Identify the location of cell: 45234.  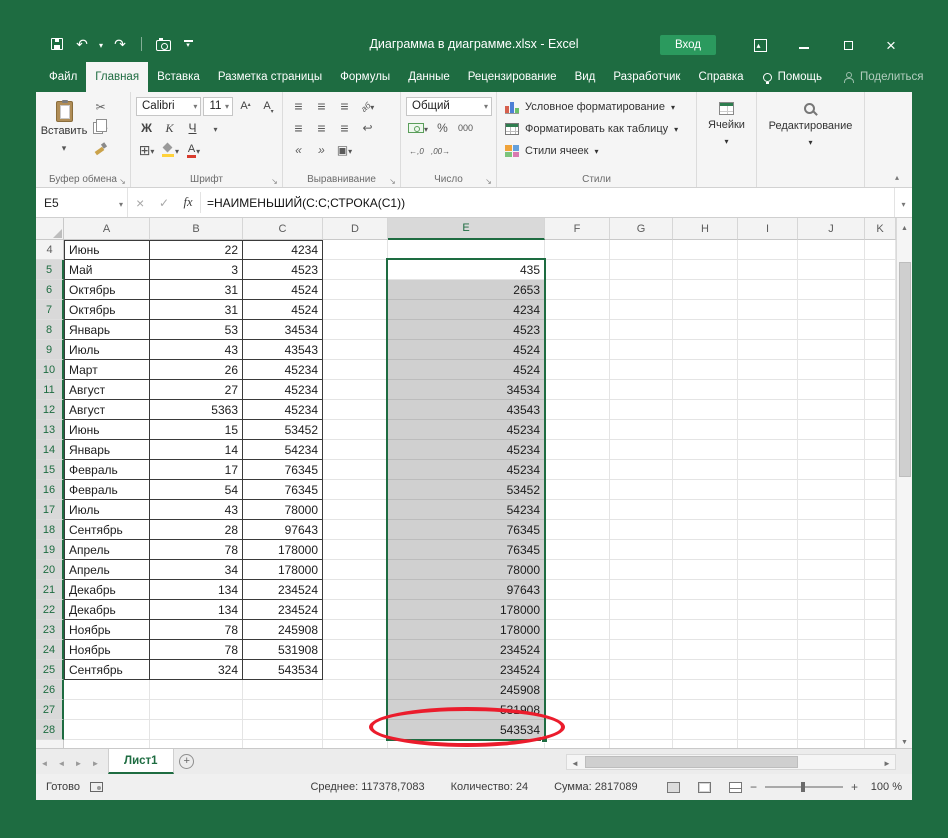
(466, 430).